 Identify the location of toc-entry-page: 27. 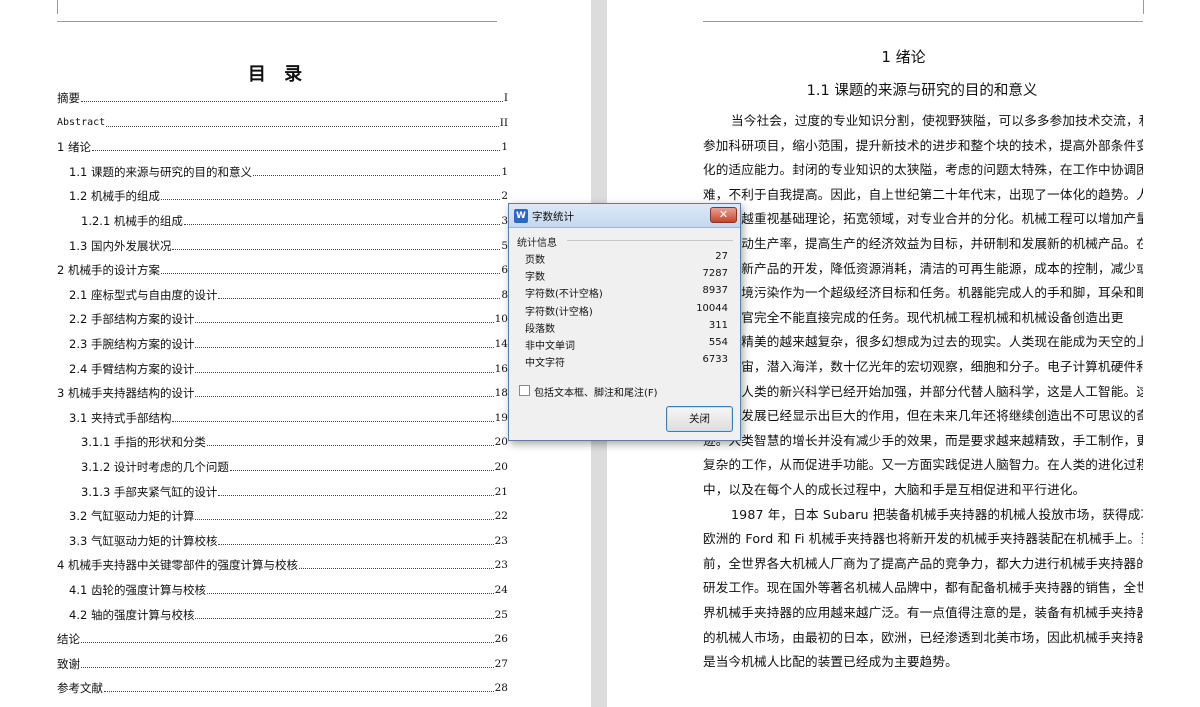
(501, 663).